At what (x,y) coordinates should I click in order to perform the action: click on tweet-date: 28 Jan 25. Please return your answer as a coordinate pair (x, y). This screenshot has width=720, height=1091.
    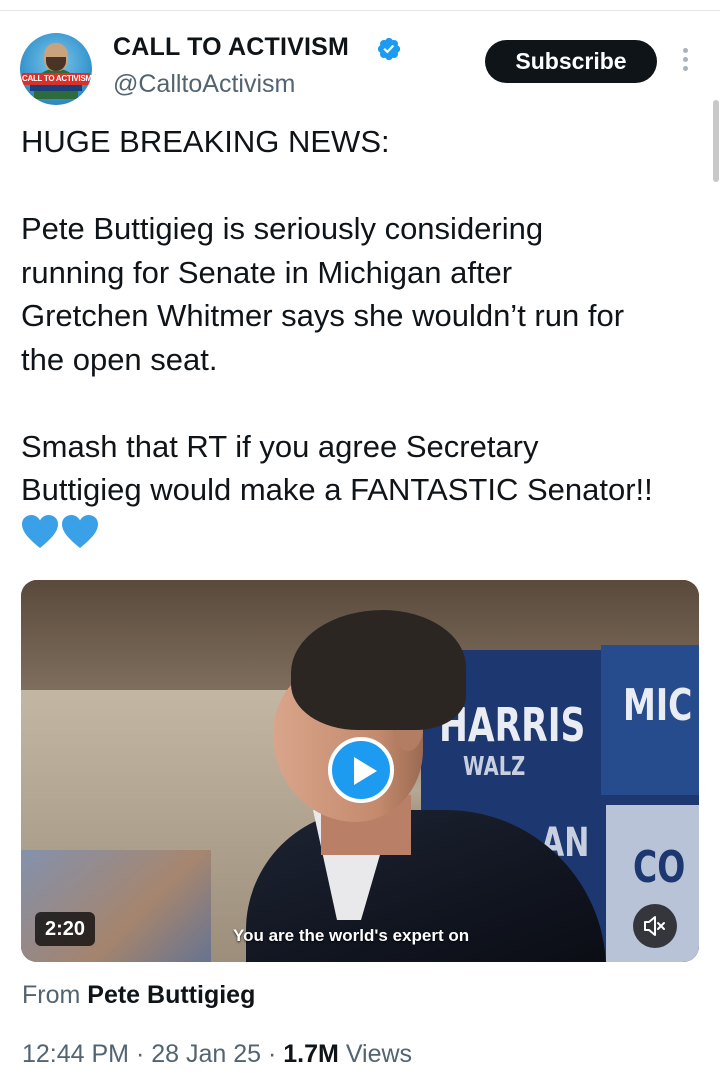
    Looking at the image, I should click on (206, 1054).